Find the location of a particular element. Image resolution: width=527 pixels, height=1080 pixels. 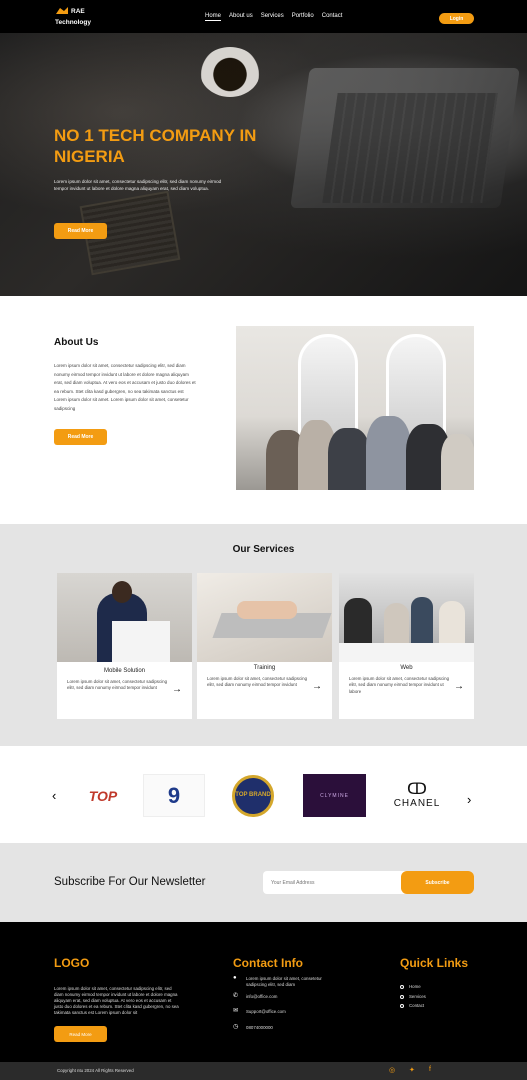

nav-links: Home About us Services Portfolio Contact is located at coordinates (273, 17).